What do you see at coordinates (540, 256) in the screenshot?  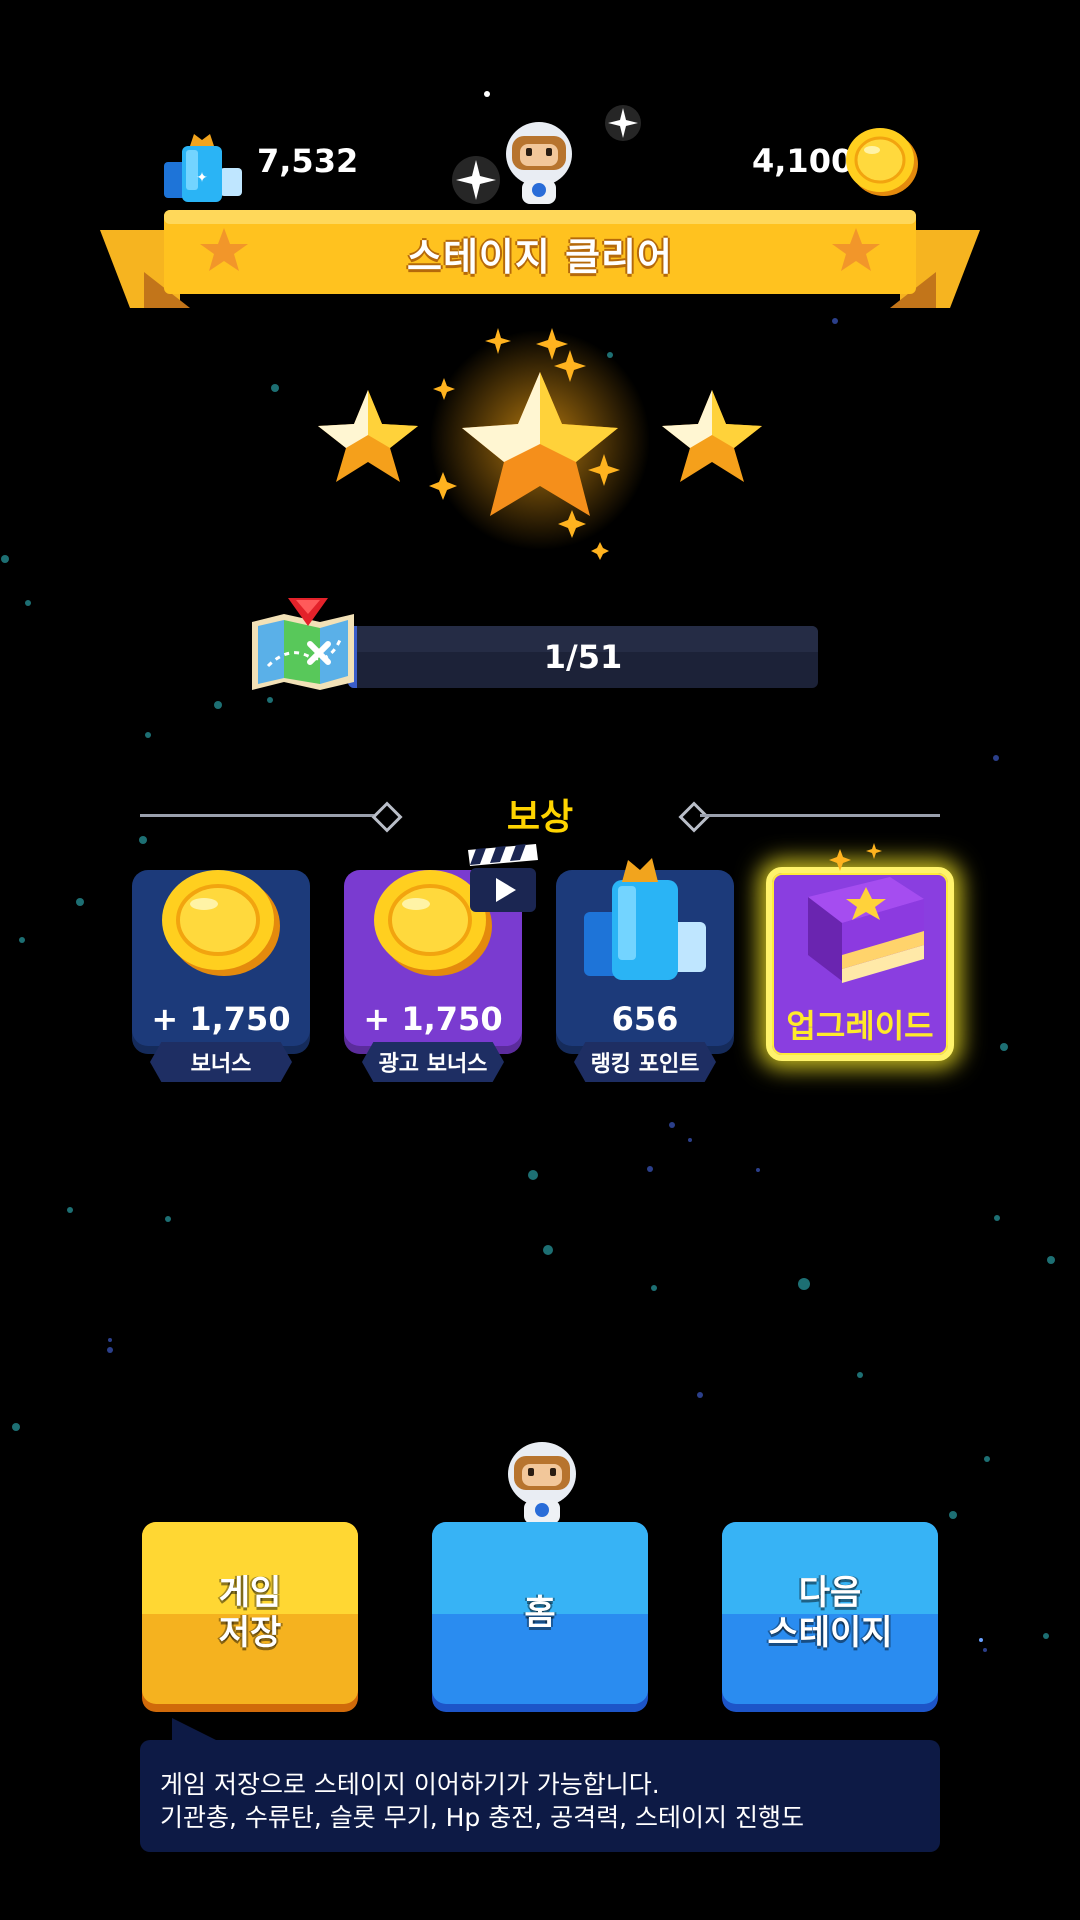 I see `stage-clear-title: 스테이지 클리어` at bounding box center [540, 256].